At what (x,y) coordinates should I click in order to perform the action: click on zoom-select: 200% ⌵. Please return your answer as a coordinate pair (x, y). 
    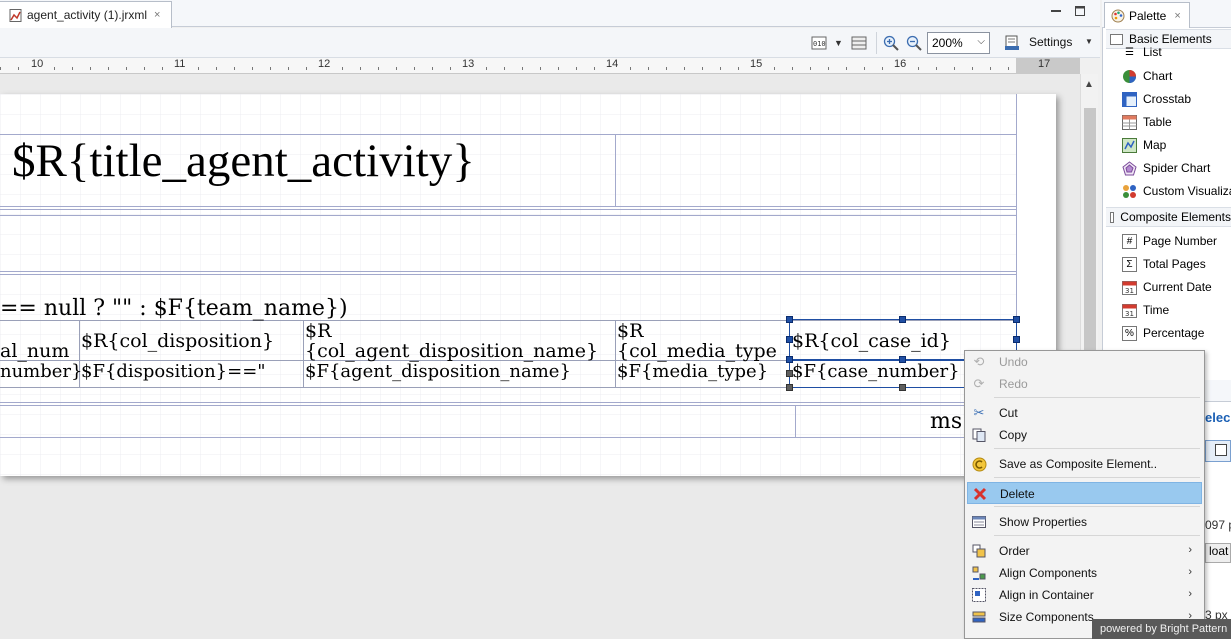
    Looking at the image, I should click on (958, 43).